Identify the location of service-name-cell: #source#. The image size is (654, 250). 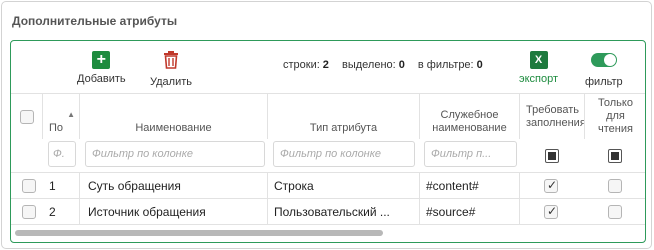
(470, 212).